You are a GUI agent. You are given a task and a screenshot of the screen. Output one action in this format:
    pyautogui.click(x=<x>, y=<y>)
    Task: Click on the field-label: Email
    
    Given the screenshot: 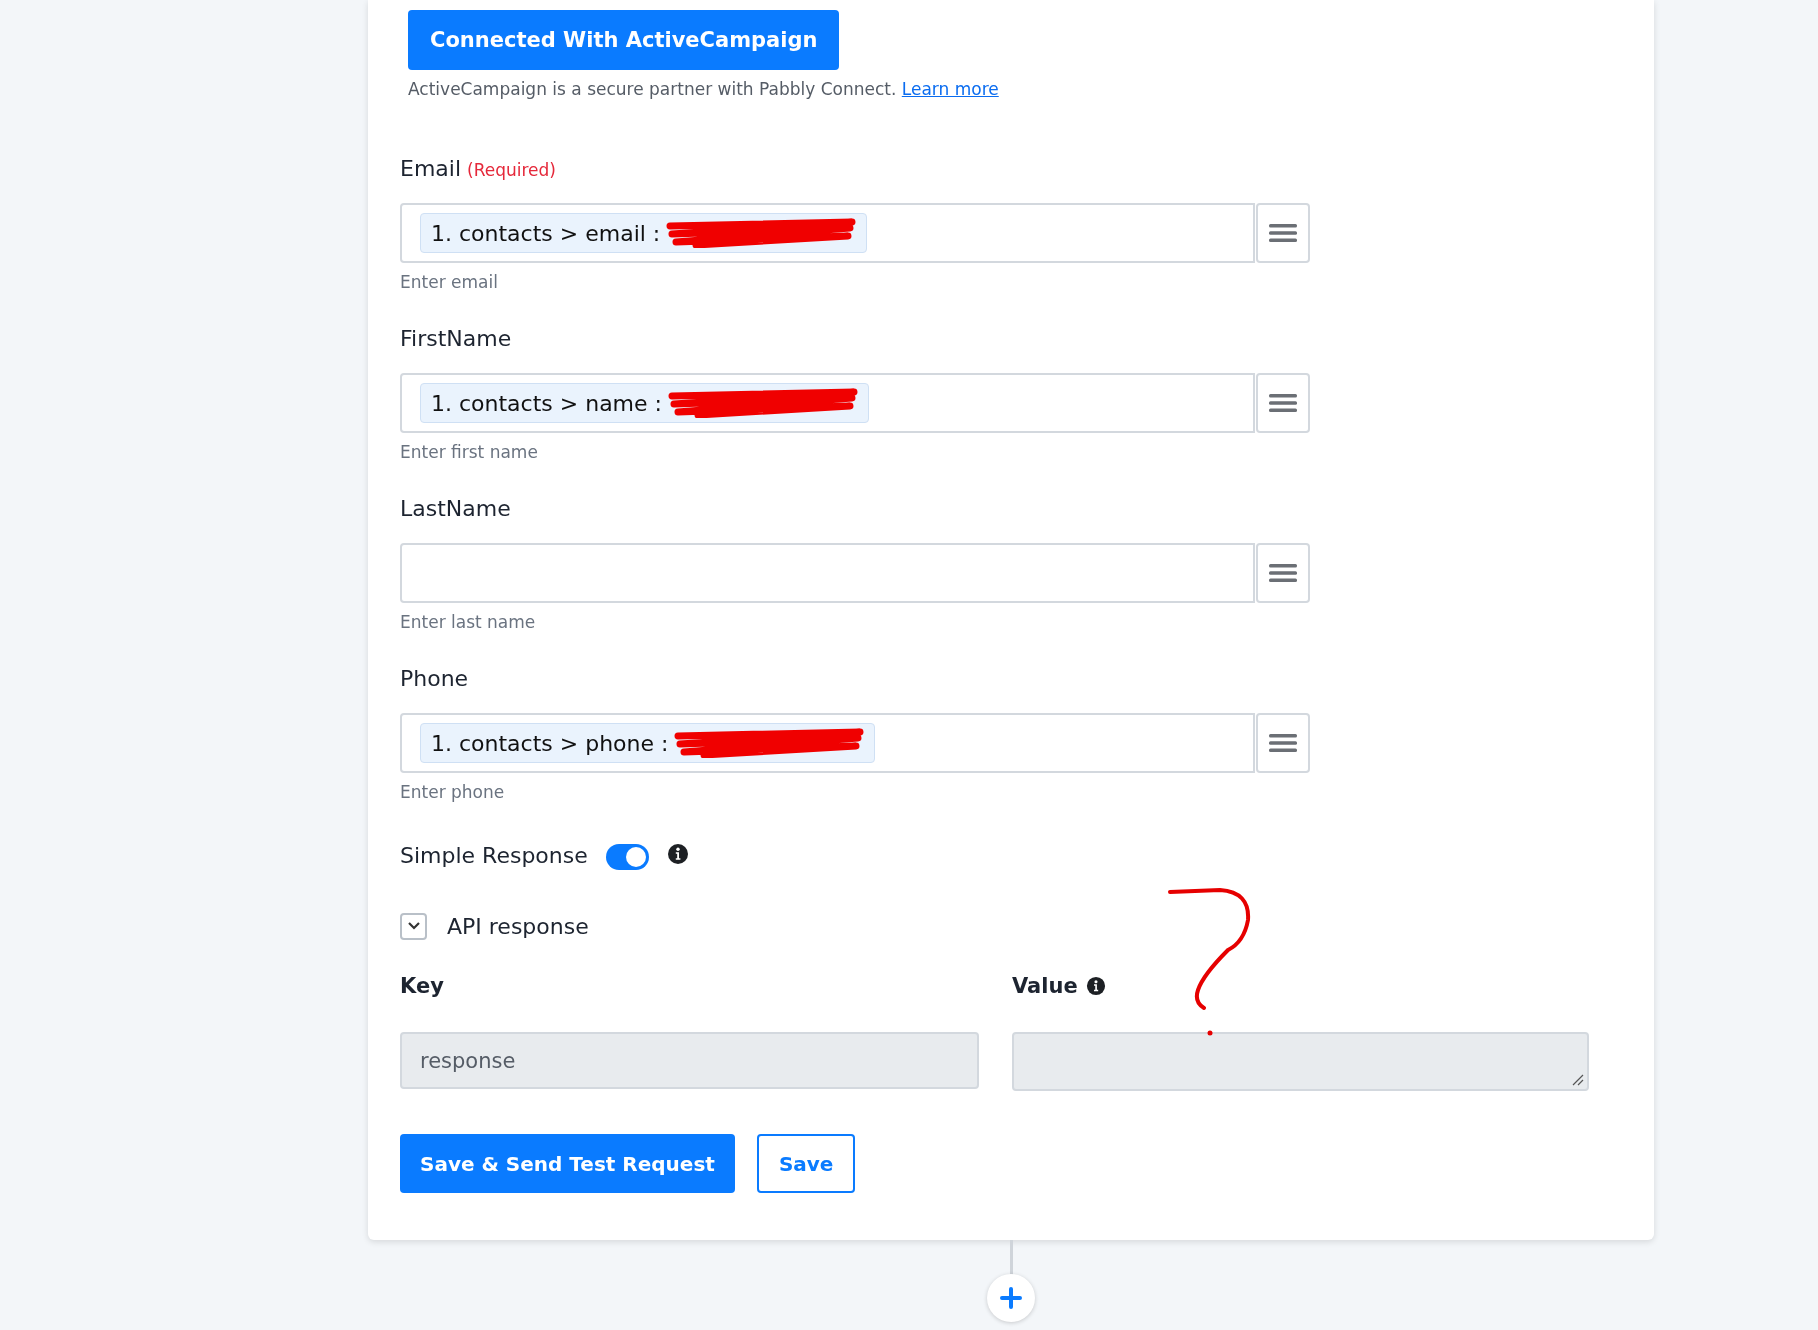 What is the action you would take?
    pyautogui.click(x=431, y=168)
    